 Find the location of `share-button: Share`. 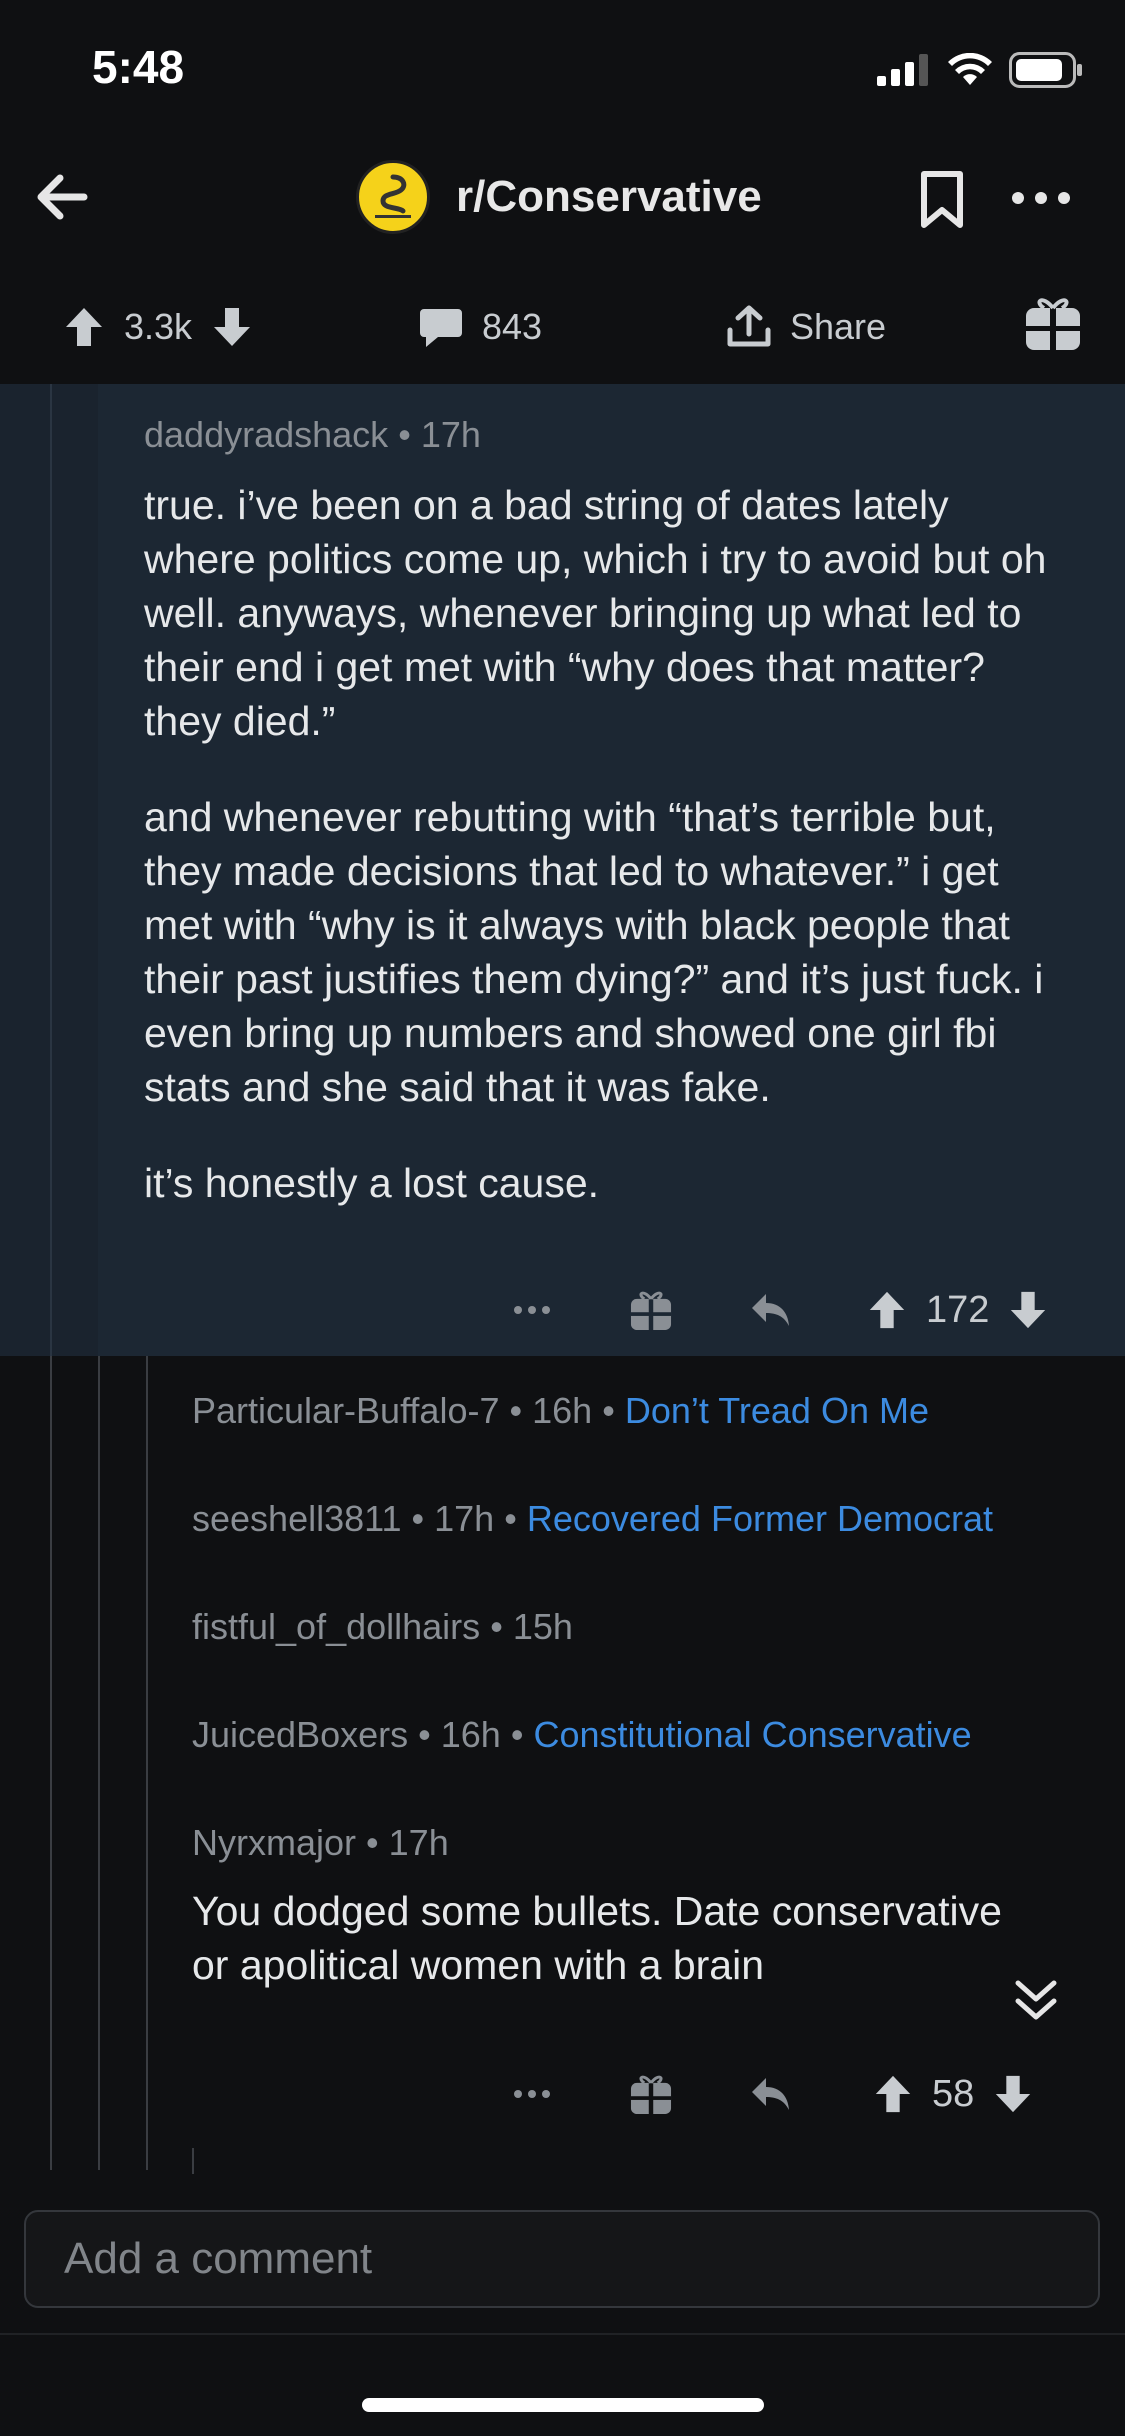

share-button: Share is located at coordinates (806, 327).